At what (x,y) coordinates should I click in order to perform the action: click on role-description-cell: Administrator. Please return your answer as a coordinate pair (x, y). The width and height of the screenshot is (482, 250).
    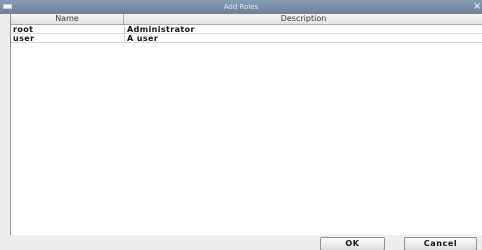
    Looking at the image, I should click on (161, 29).